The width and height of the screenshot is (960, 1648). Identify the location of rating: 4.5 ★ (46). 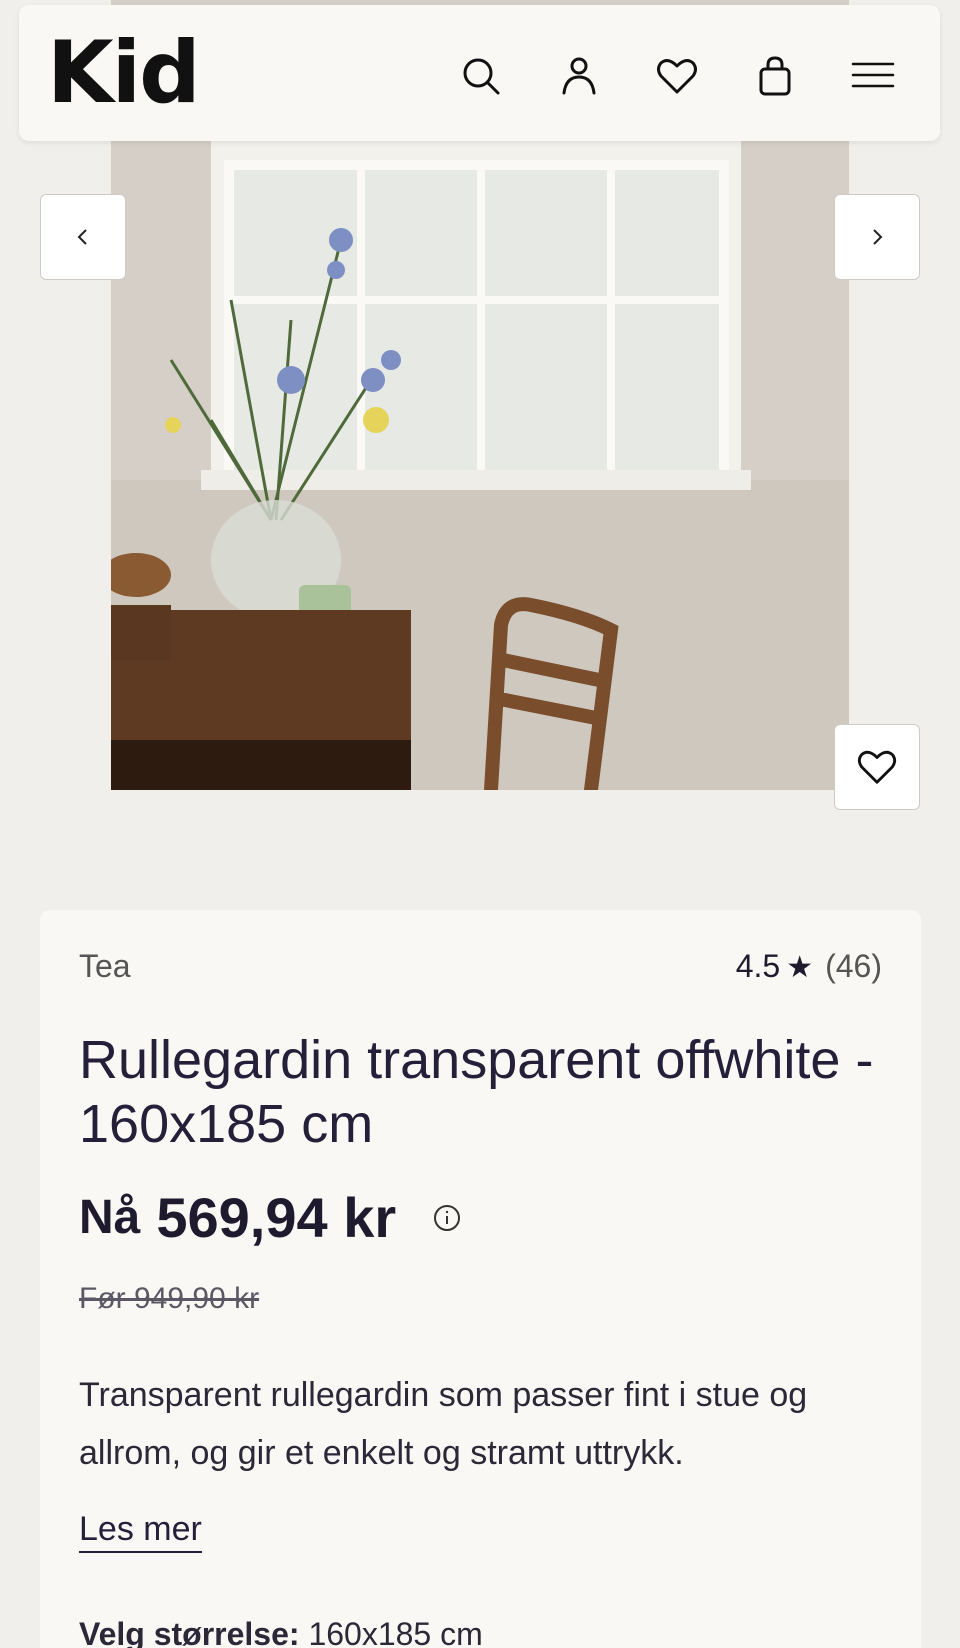
(809, 966).